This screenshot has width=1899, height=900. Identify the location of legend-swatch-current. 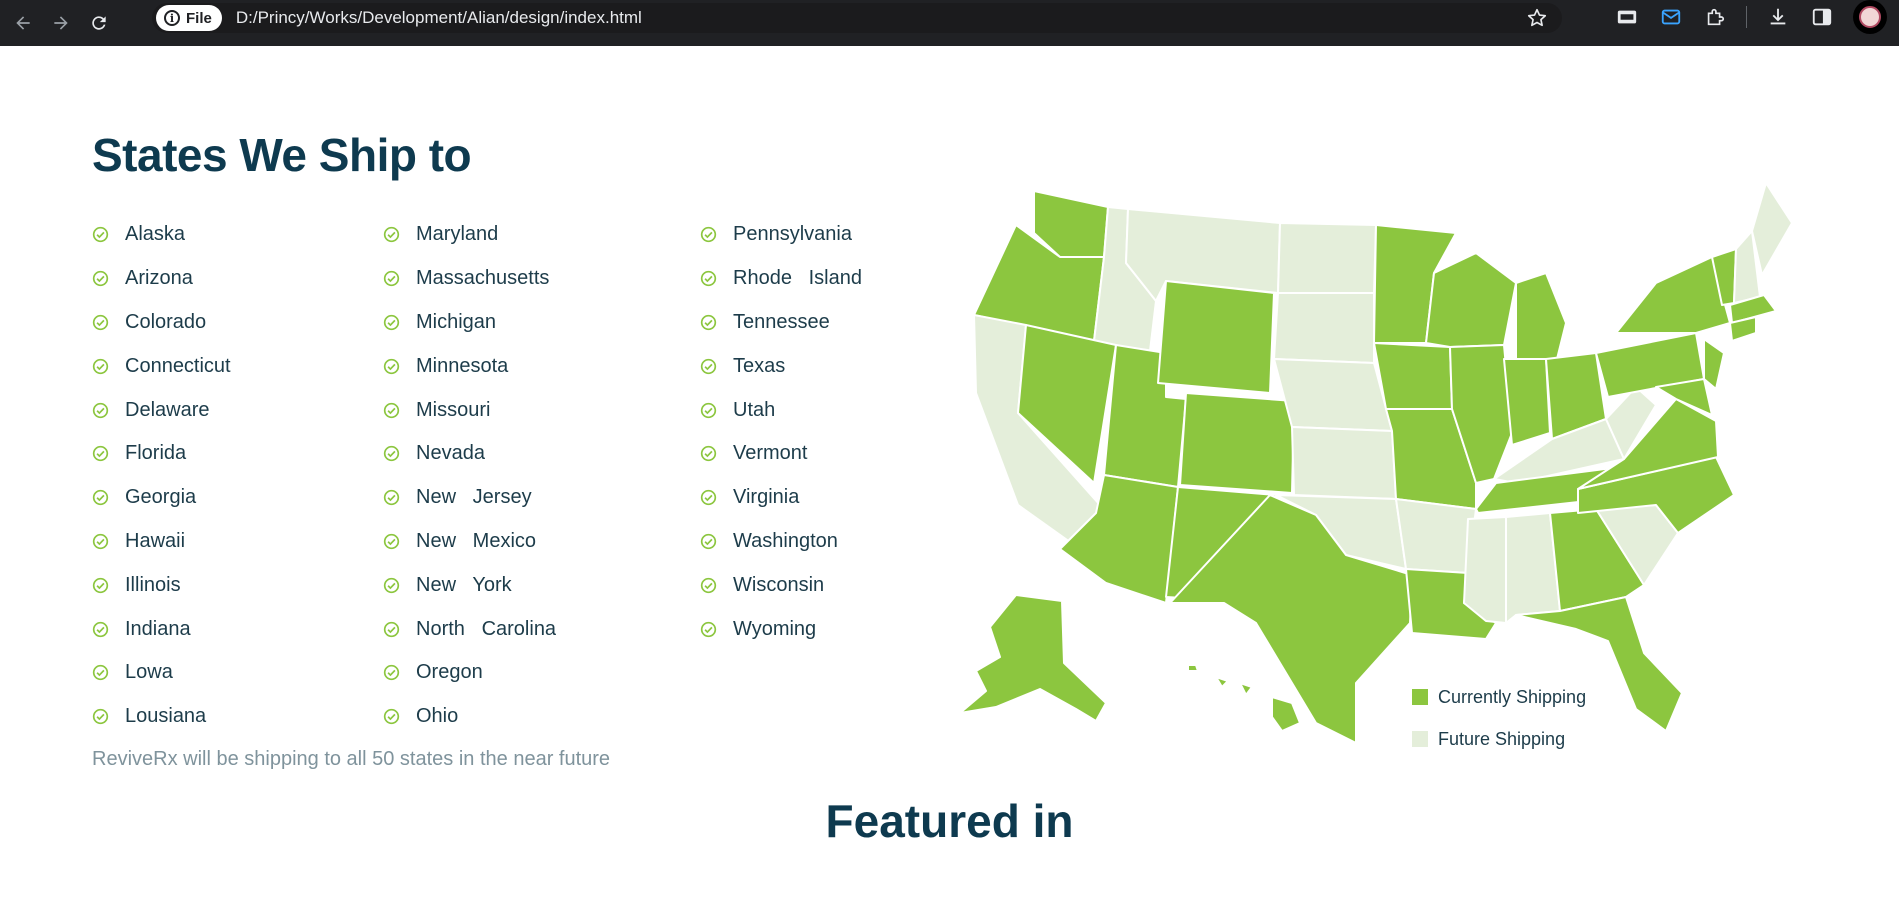
(1420, 697).